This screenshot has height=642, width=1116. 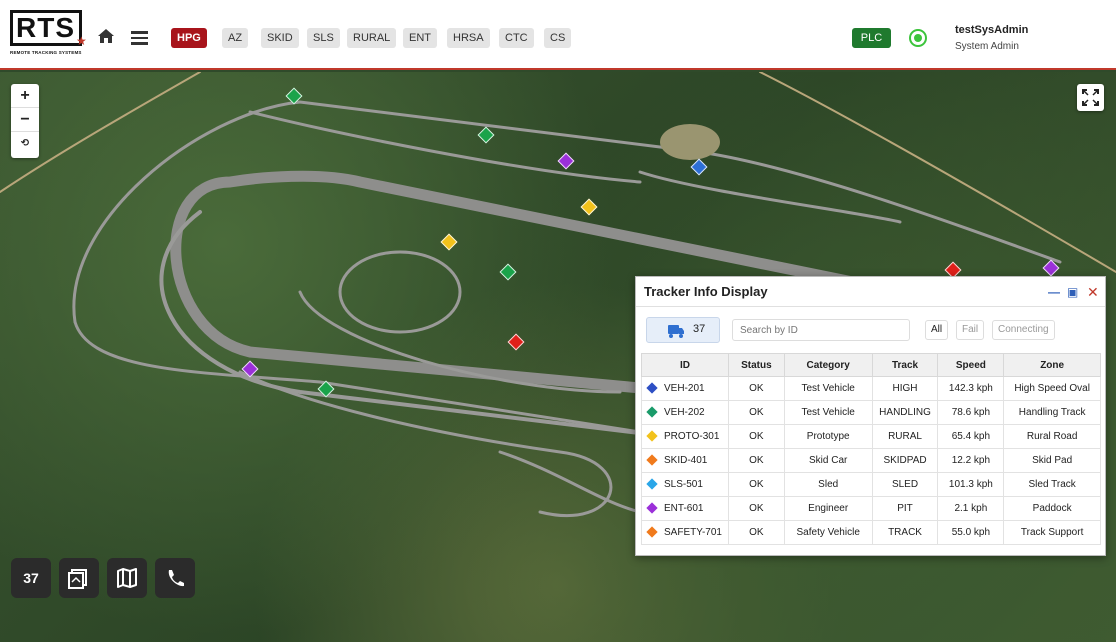 I want to click on cell-track: SKIDPAD, so click(x=905, y=460).